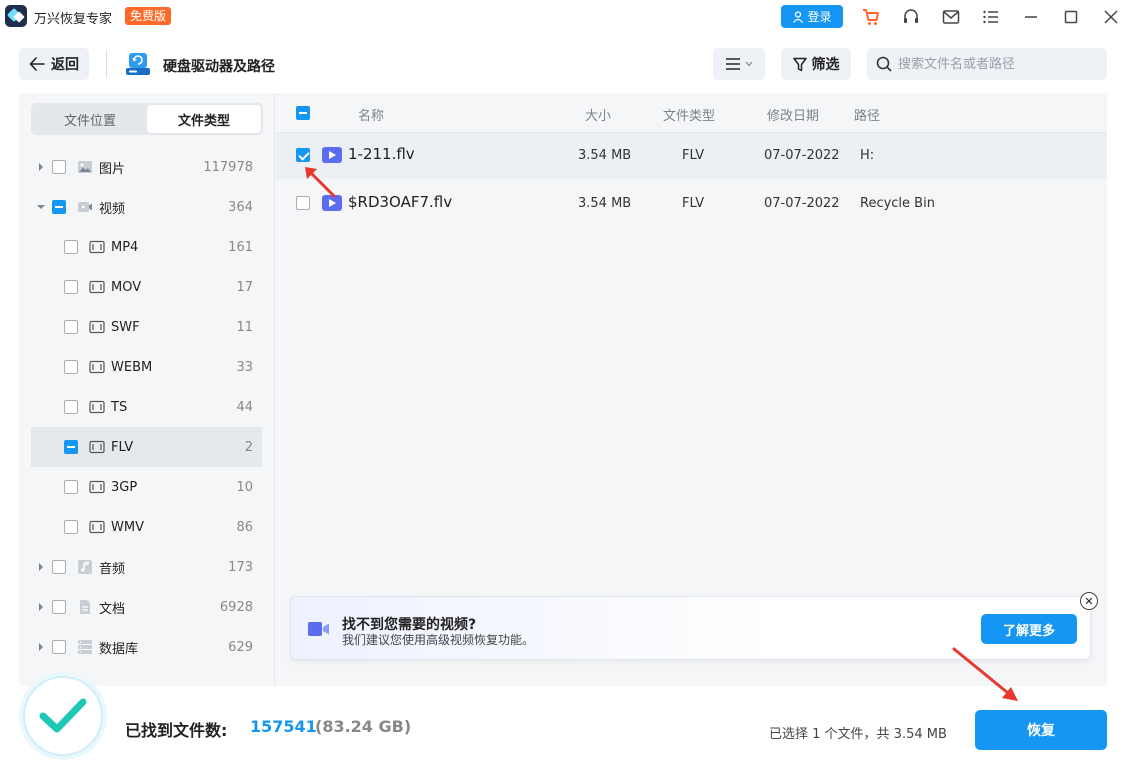  I want to click on select-all-checkbox, so click(303, 113).